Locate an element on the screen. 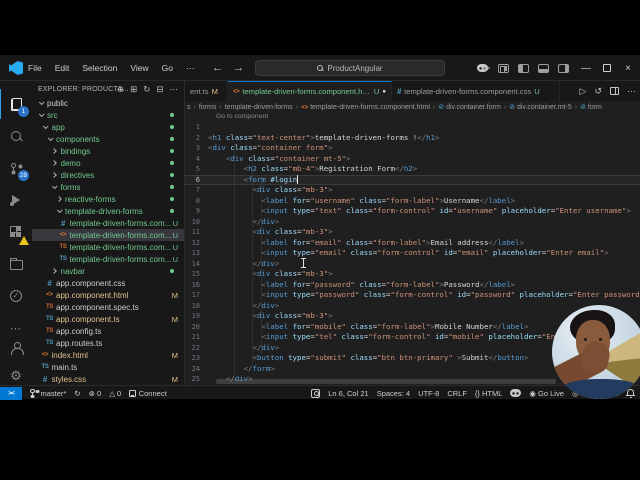 The height and width of the screenshot is (480, 640). code-line-15: 15 <div class="mb-3"> is located at coordinates (412, 274).